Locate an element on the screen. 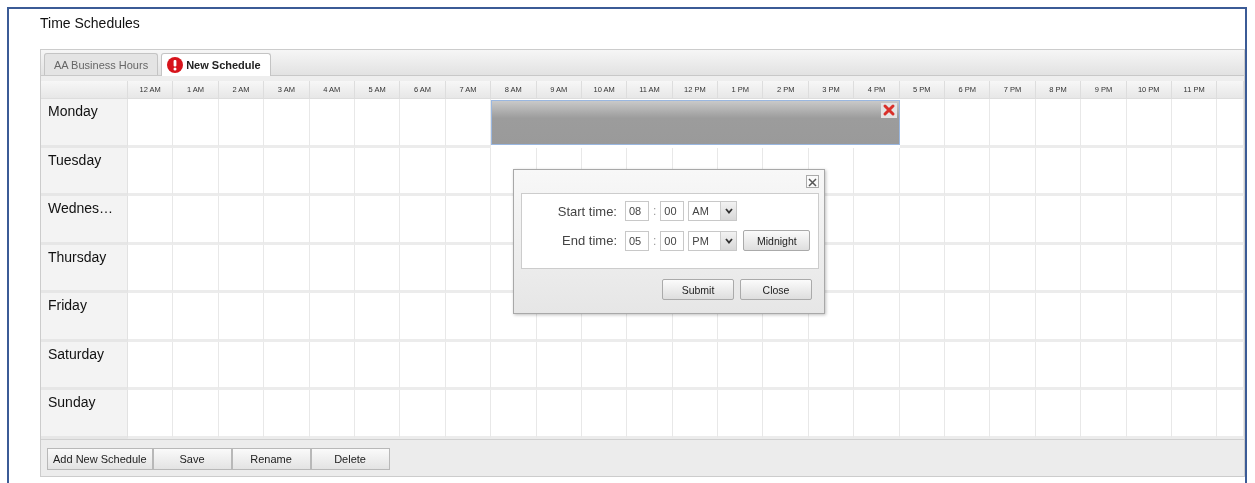 Image resolution: width=1255 pixels, height=483 pixels. page-title: Time Schedules is located at coordinates (90, 23).